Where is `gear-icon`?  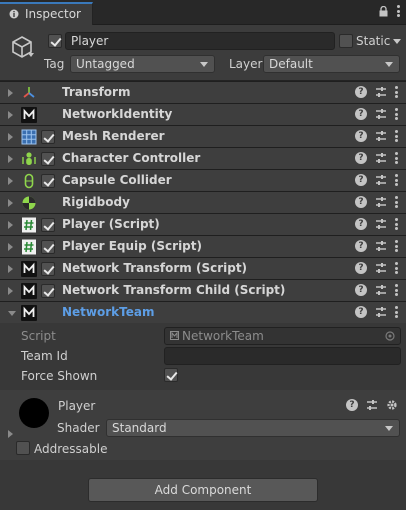
gear-icon is located at coordinates (392, 405).